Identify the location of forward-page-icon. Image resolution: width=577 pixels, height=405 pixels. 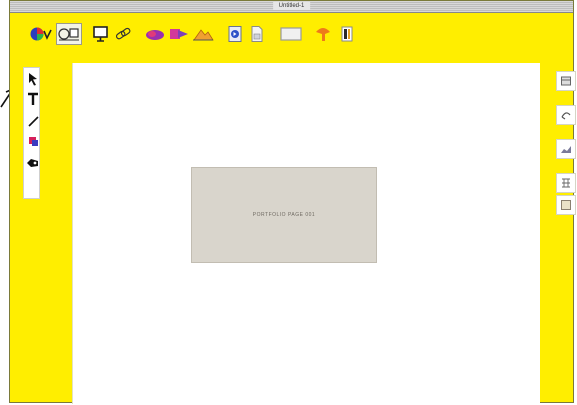
(235, 34).